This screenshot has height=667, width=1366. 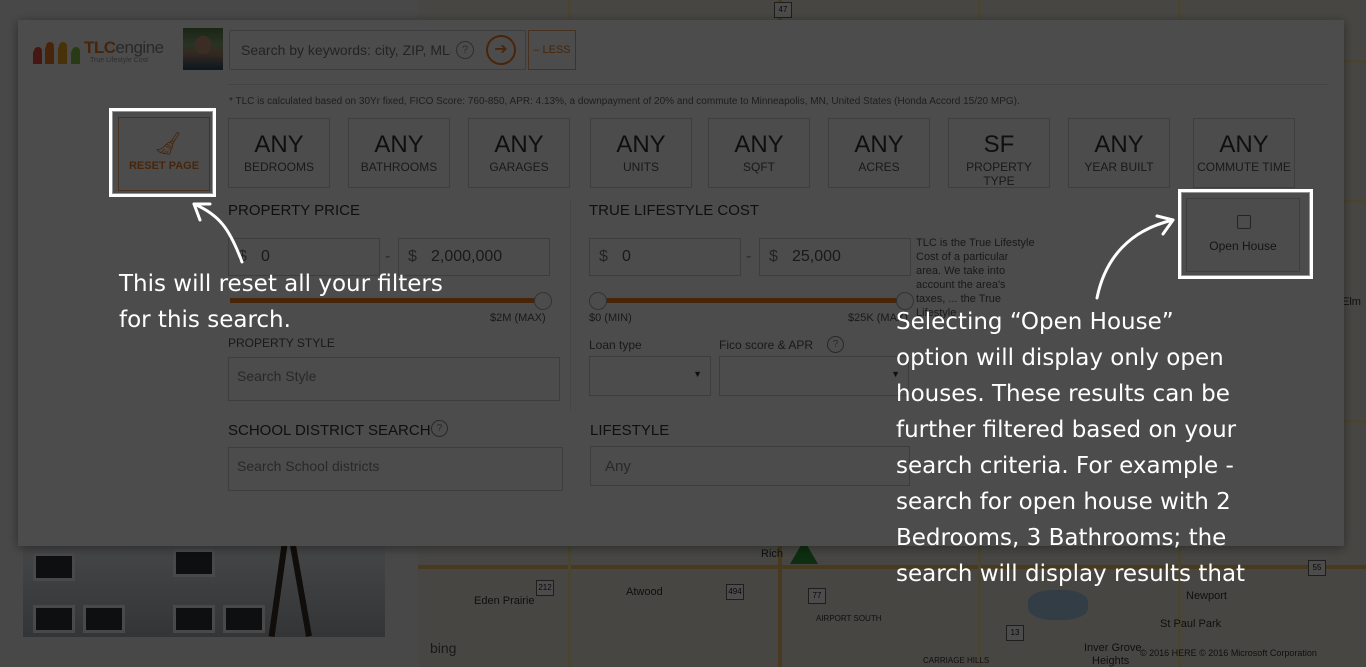 I want to click on map-label: Eden Prairie, so click(x=504, y=601).